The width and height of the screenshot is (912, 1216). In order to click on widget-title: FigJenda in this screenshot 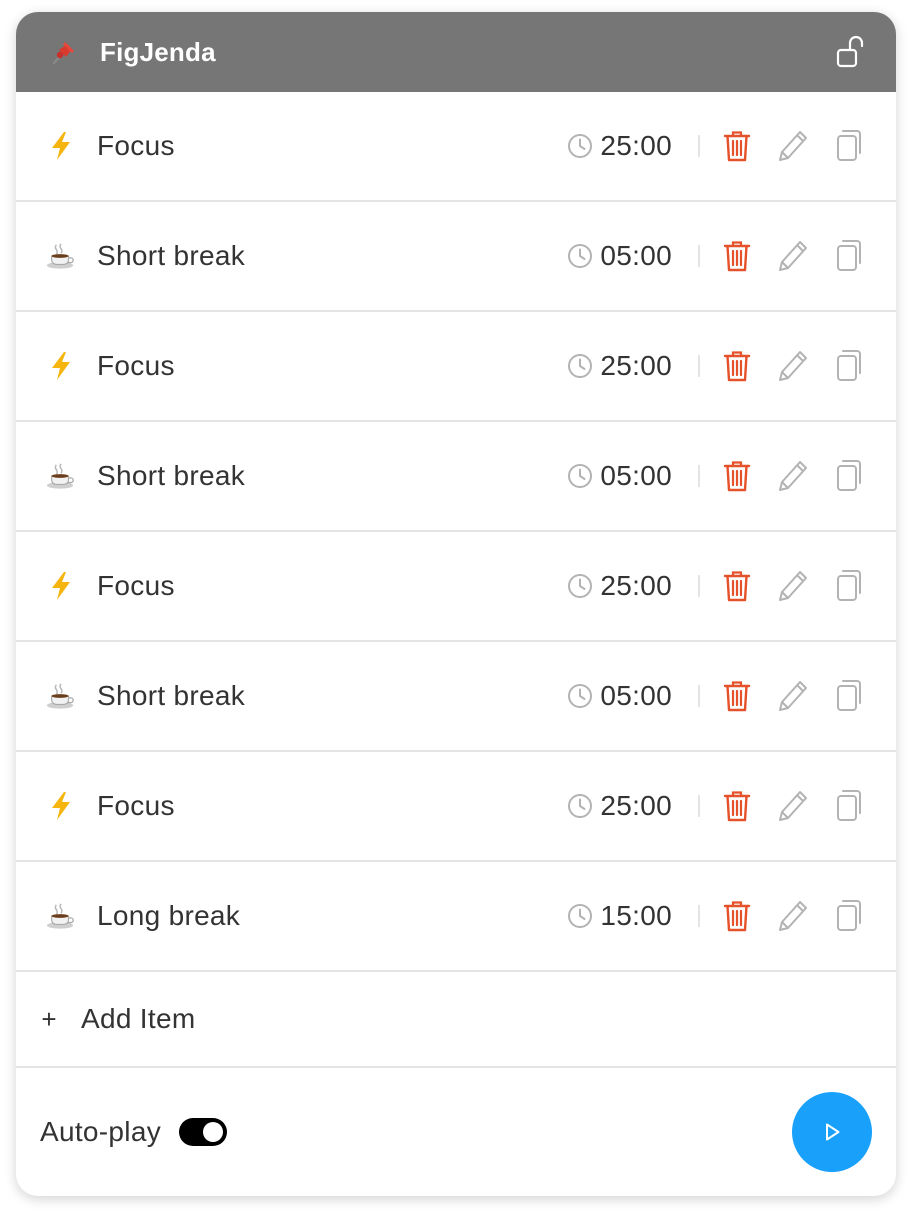, I will do `click(158, 51)`.